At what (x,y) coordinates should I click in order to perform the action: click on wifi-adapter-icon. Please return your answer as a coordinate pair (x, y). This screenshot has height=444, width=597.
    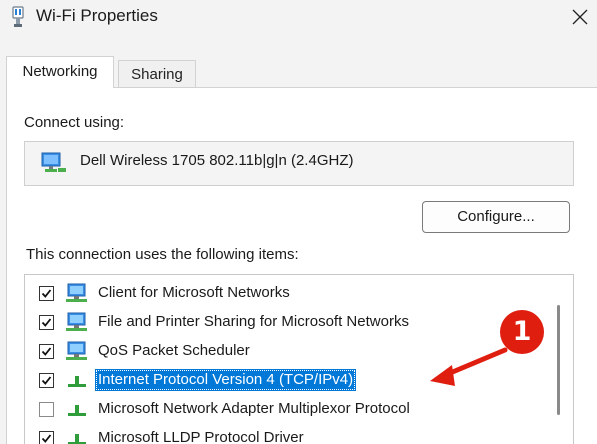
    Looking at the image, I should click on (18, 16).